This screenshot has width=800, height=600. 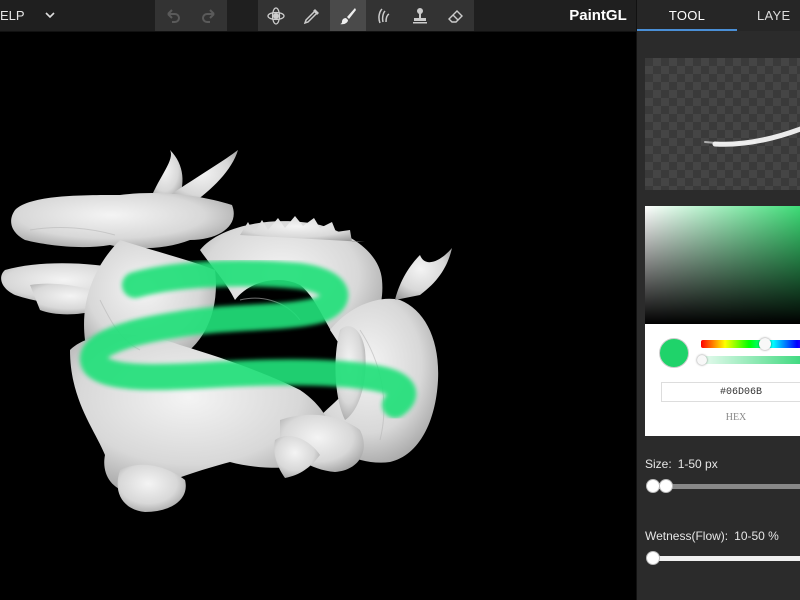 I want to click on help-menu: ELP, so click(x=12, y=15).